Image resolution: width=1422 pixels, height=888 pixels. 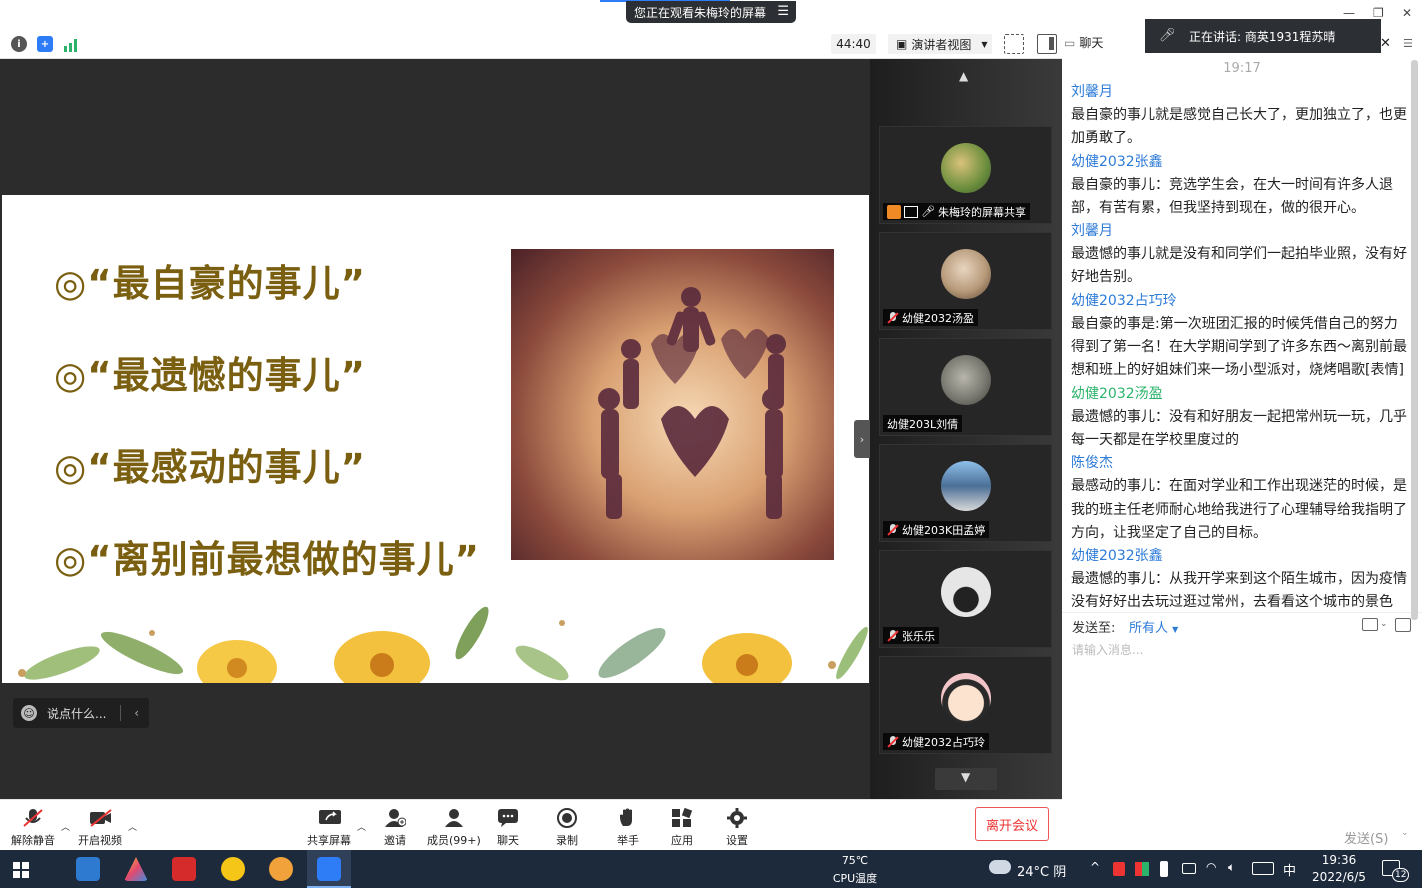 I want to click on participant-tile: 张乐乐, so click(x=965, y=599).